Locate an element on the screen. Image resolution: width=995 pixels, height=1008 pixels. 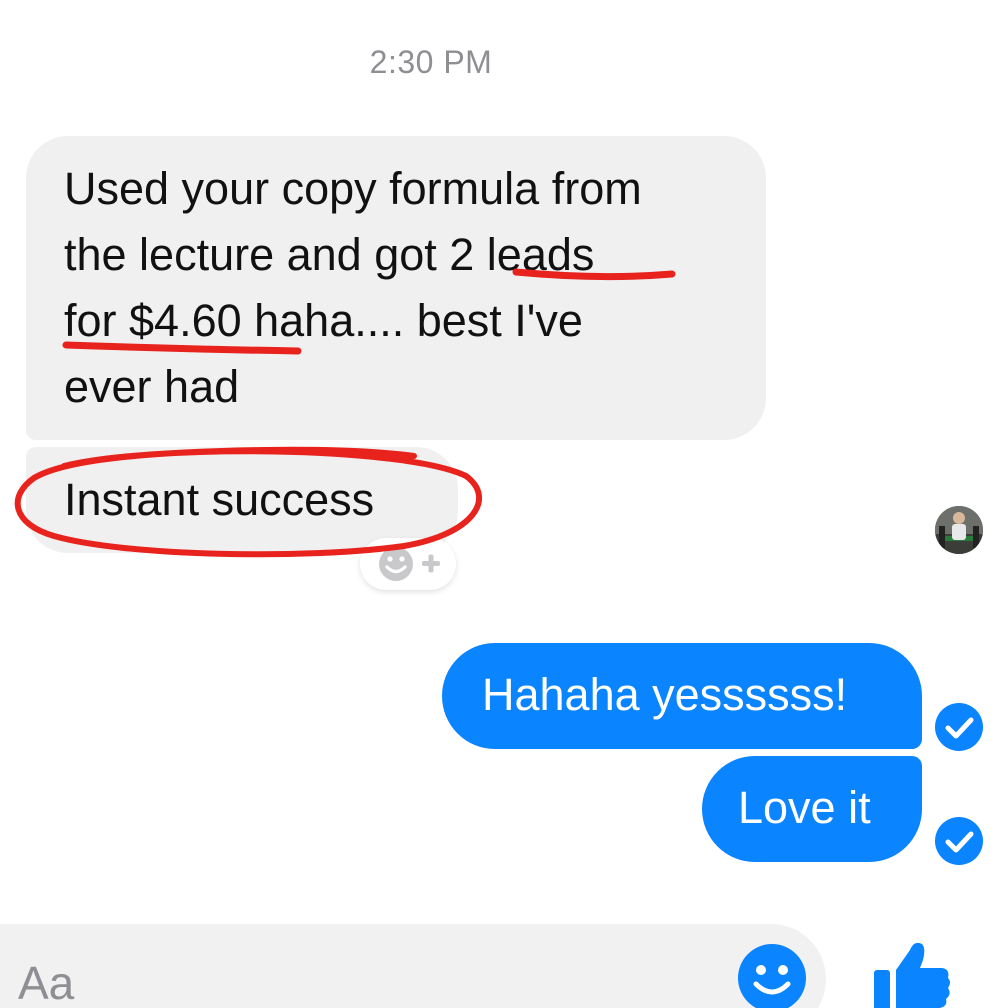
message-composer is located at coordinates (413, 966).